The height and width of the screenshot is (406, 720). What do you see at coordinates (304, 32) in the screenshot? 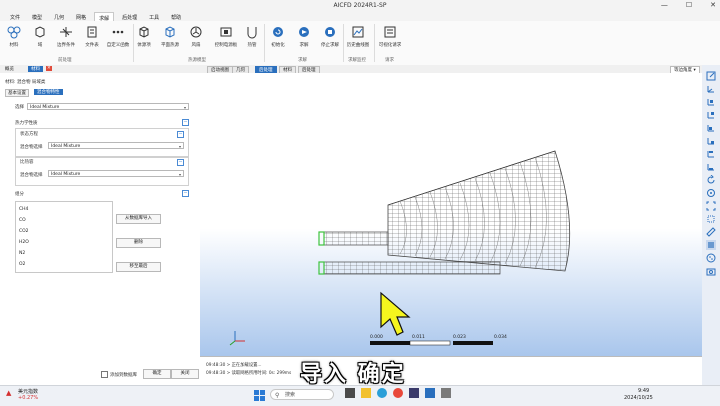
I see `play-icon` at bounding box center [304, 32].